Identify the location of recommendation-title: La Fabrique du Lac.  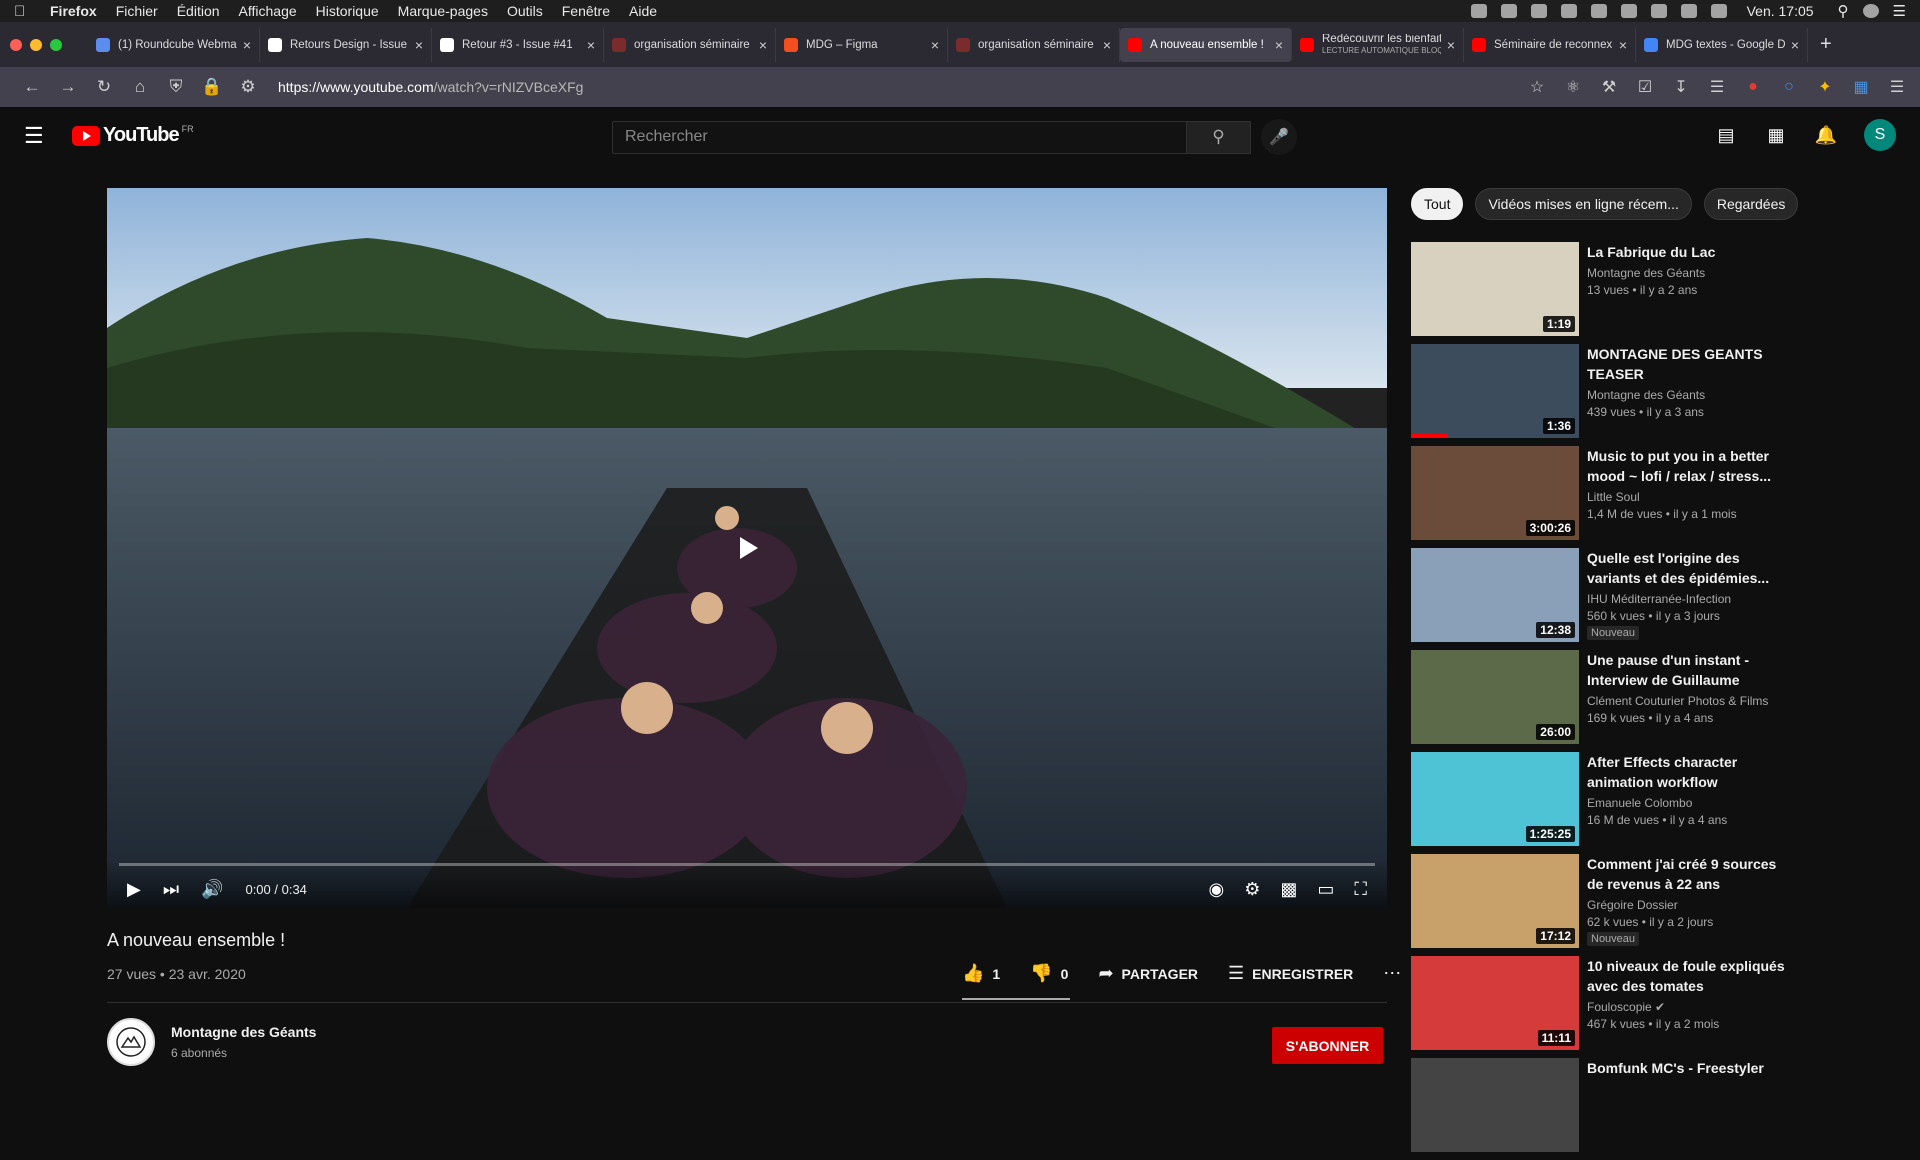
(1687, 252).